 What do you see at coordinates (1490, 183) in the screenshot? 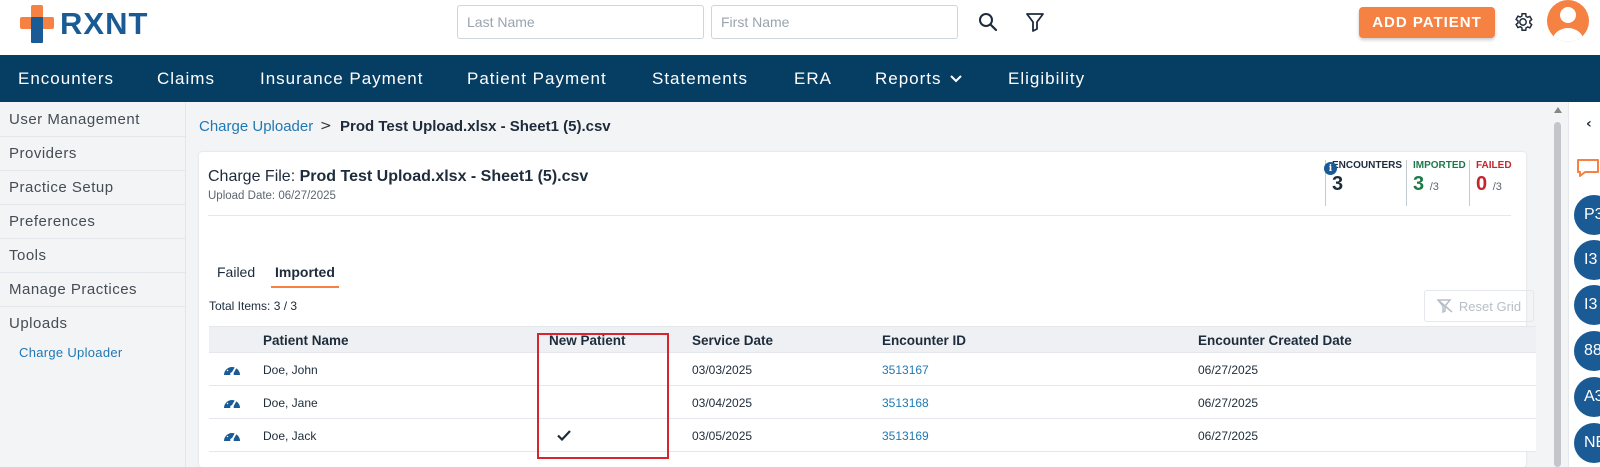
I see `stat-failed: FAILED 0 /3` at bounding box center [1490, 183].